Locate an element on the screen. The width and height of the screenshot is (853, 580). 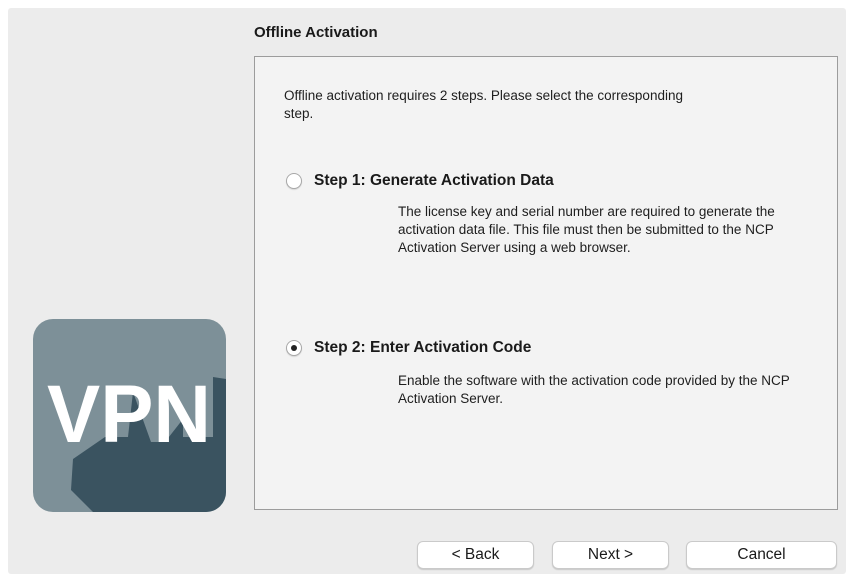
vpn-logo-graphic: VPN is located at coordinates (136, 440).